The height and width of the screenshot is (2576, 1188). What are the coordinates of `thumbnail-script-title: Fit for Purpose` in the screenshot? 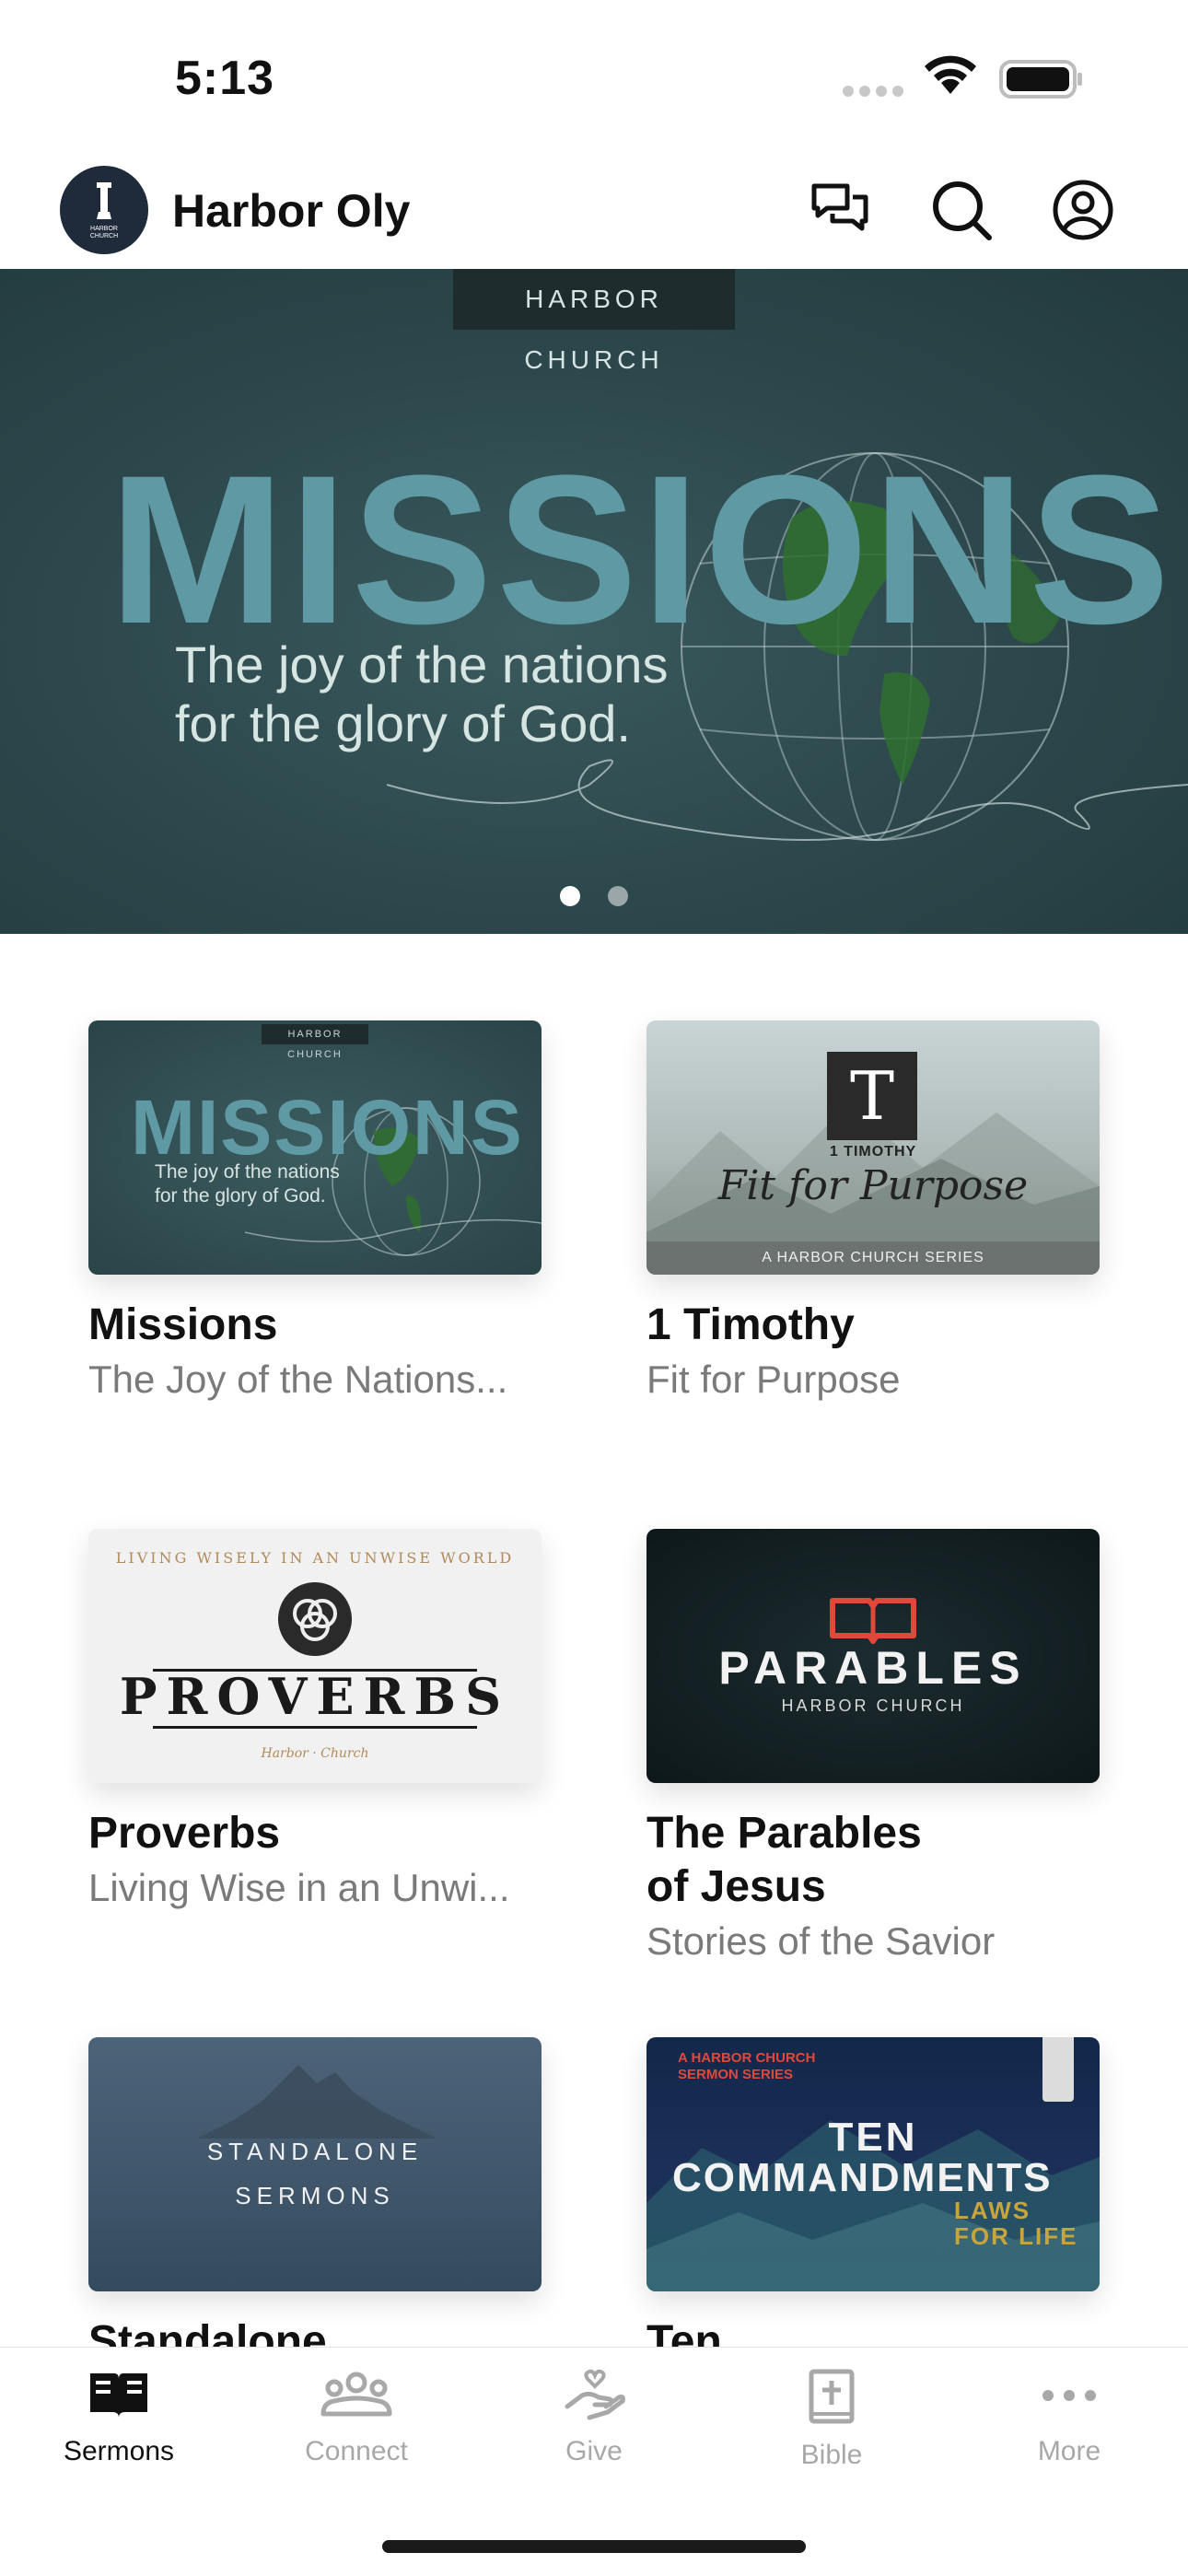 It's located at (873, 1185).